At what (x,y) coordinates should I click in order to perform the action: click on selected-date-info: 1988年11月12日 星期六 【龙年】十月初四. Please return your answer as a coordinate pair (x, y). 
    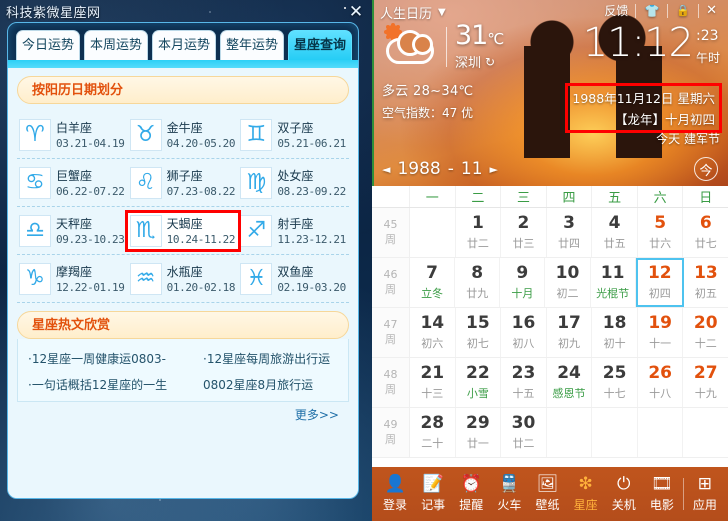
    Looking at the image, I should click on (643, 108).